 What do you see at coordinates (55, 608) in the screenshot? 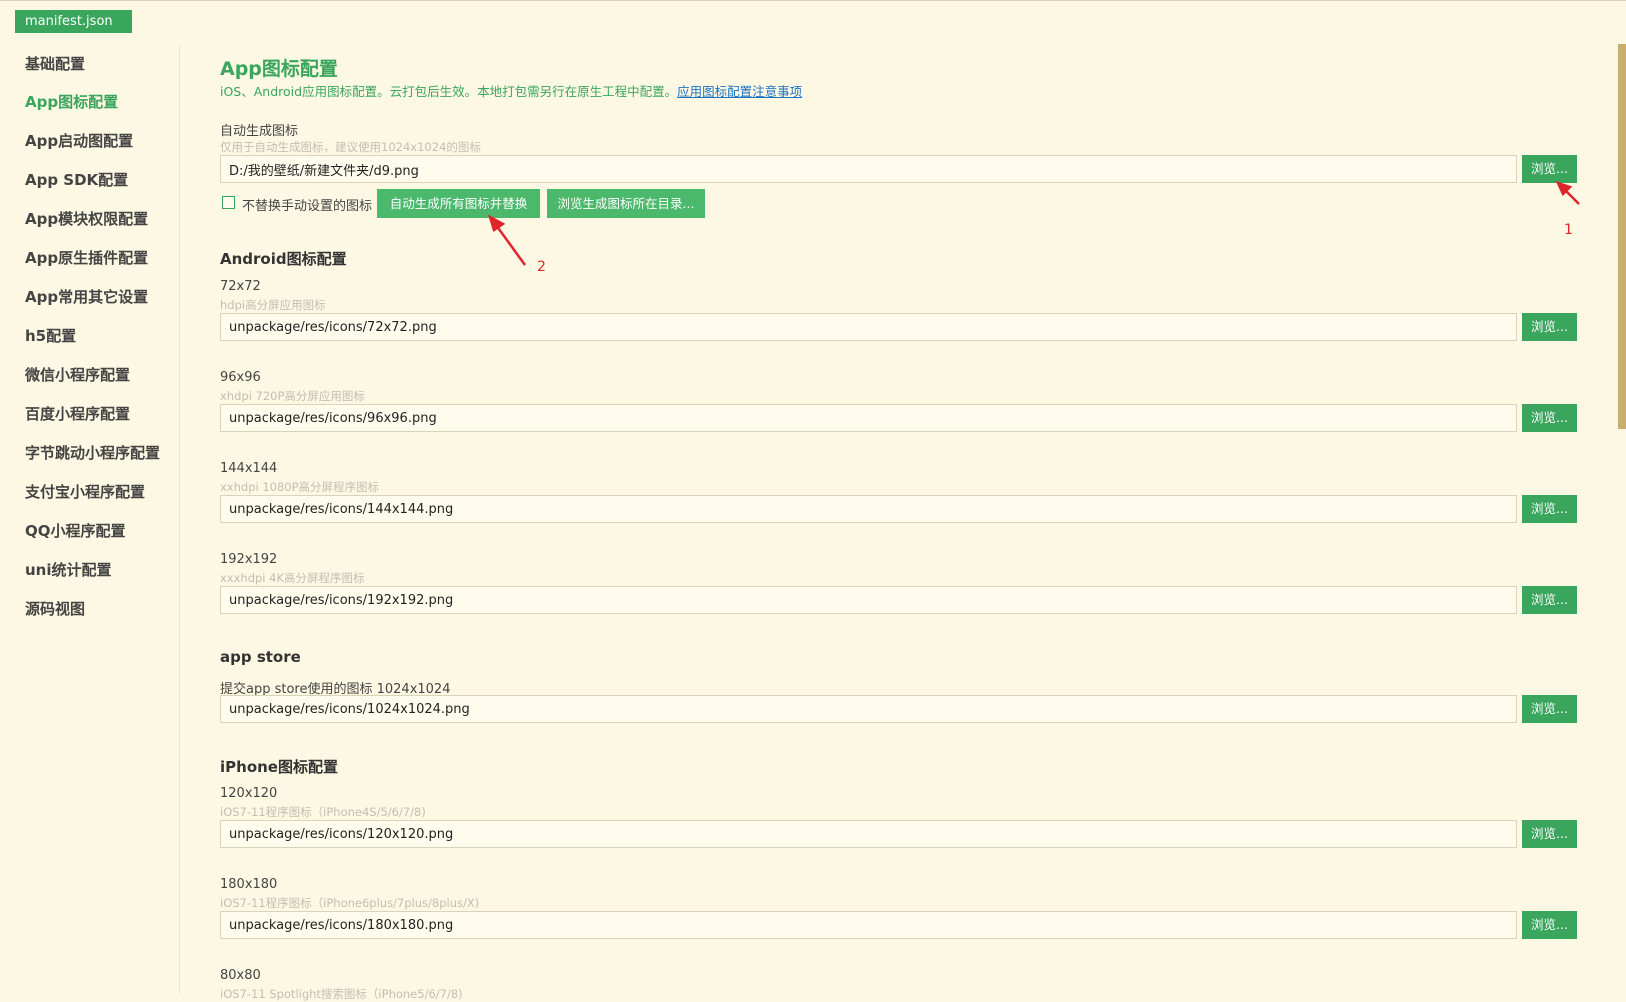
I see `sidebar-item-source-view: 源码视图` at bounding box center [55, 608].